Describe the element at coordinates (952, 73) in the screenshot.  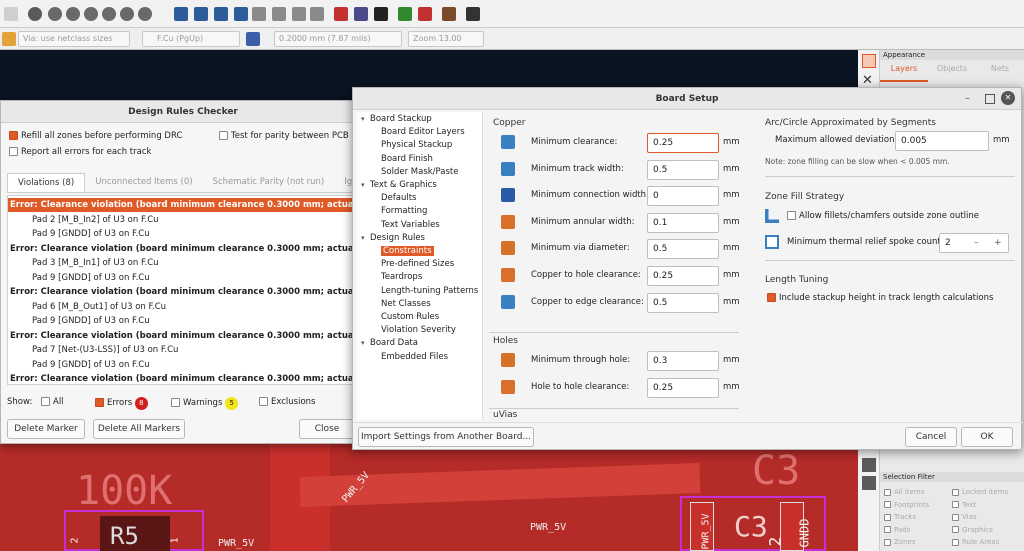
I see `tab-objects: Objects` at that location.